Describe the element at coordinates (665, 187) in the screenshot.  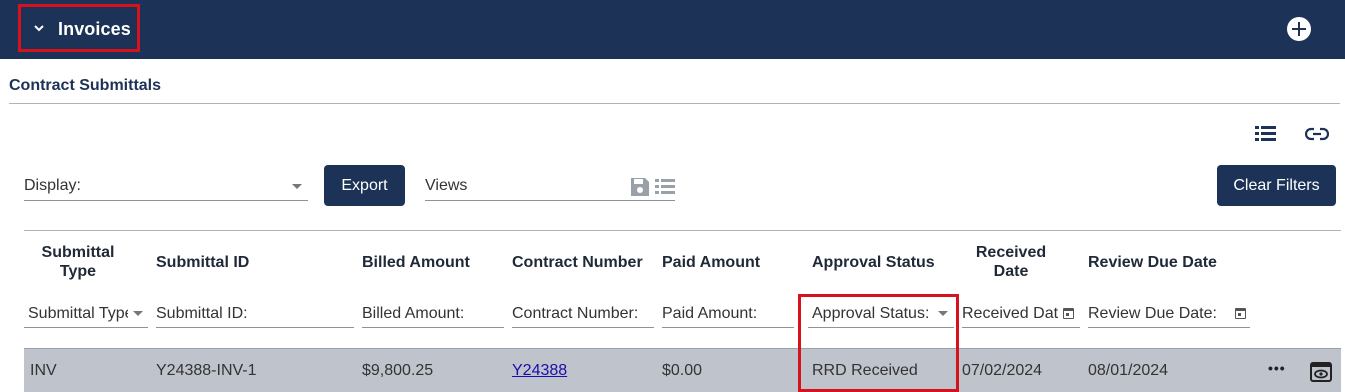
I see `views-list-icon` at that location.